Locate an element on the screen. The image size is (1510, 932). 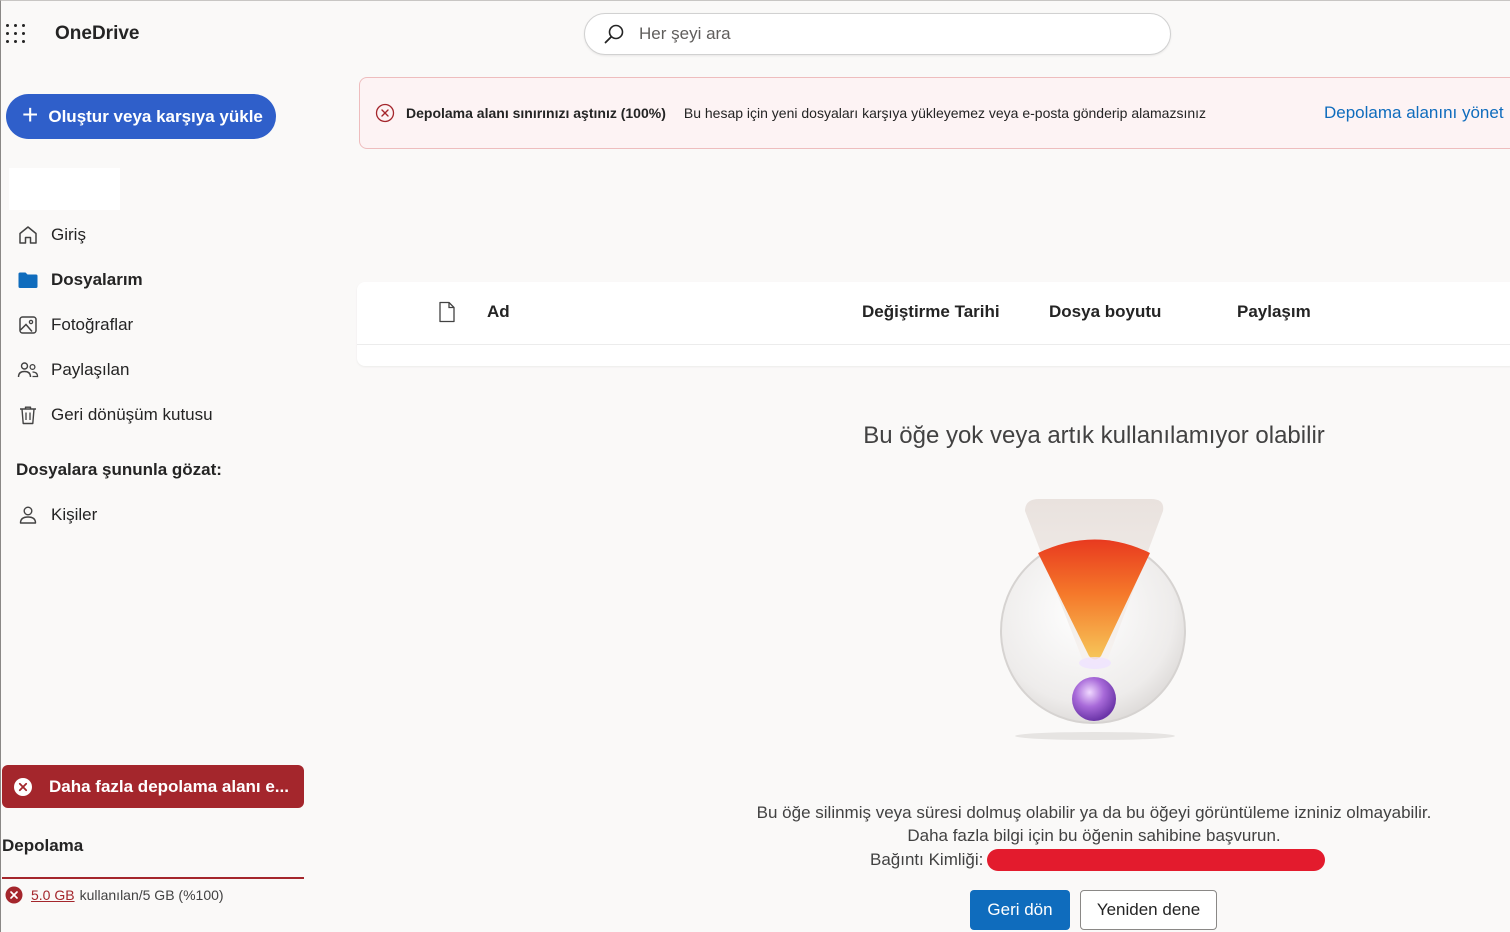
correlation-id-row: Bağıntı Kimliği: is located at coordinates (1098, 860).